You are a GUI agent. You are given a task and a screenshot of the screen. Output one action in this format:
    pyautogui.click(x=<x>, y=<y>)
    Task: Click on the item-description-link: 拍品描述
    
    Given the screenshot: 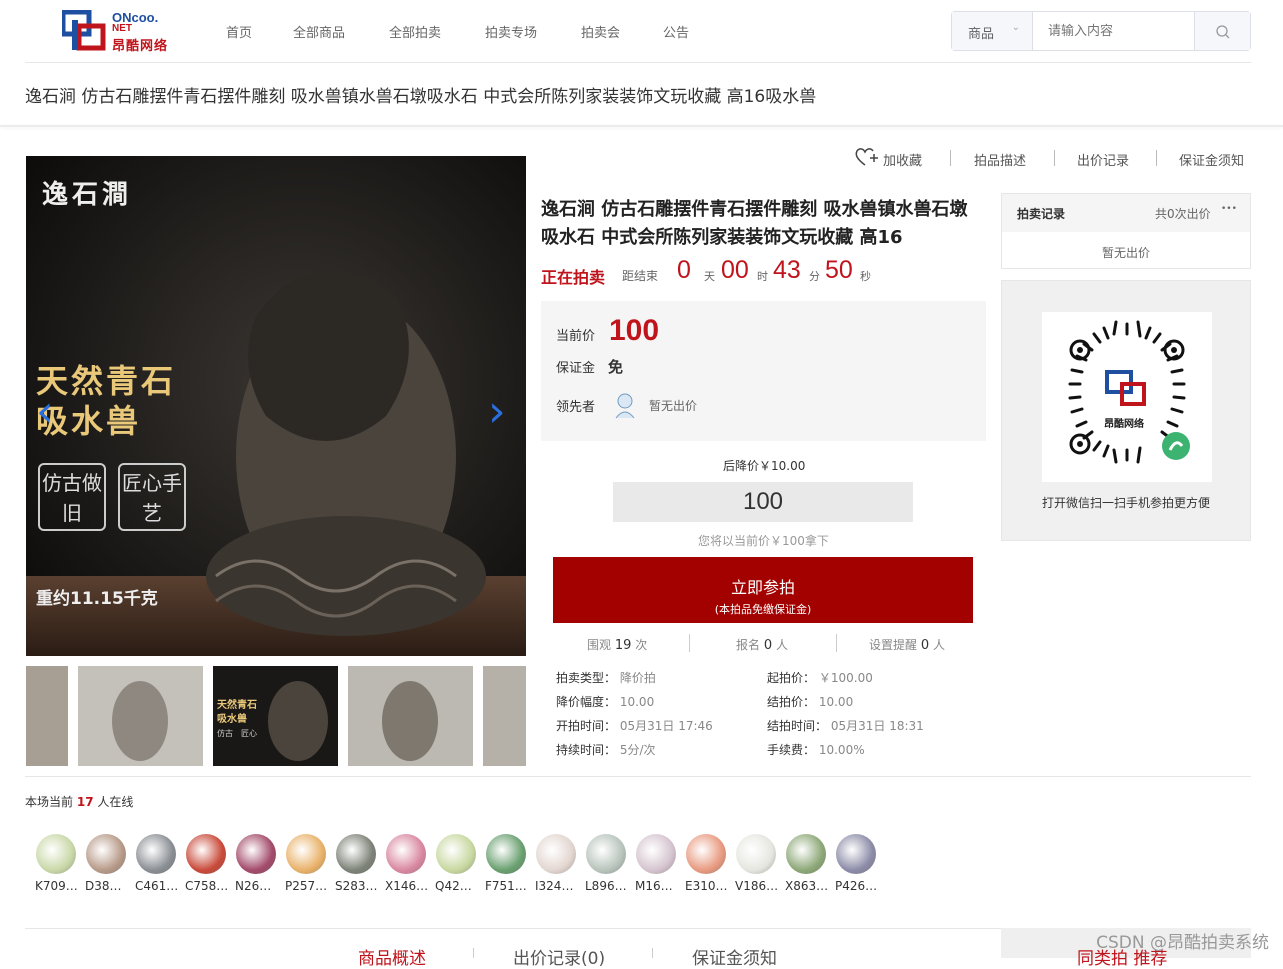 What is the action you would take?
    pyautogui.click(x=1000, y=159)
    